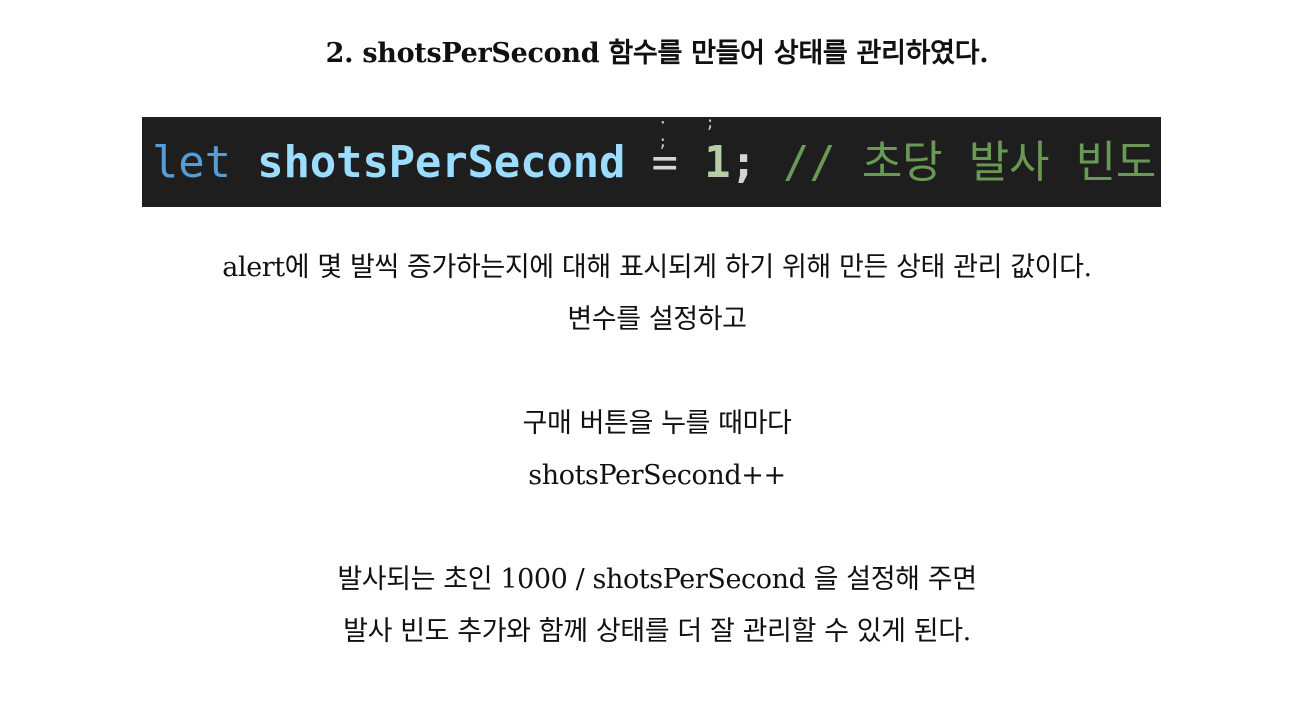 This screenshot has height=704, width=1314. I want to click on code-line: let shotsPerSecond = 1; // 초당 발사 빈도, so click(654, 163).